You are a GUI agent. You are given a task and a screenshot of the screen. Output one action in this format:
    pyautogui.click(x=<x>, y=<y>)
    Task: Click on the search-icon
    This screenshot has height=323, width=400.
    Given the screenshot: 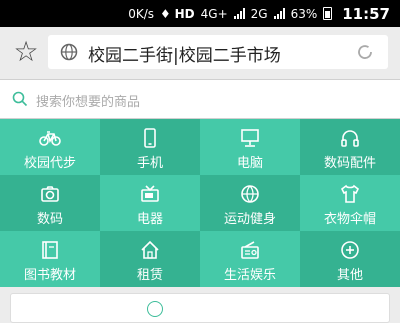 What is the action you would take?
    pyautogui.click(x=20, y=99)
    